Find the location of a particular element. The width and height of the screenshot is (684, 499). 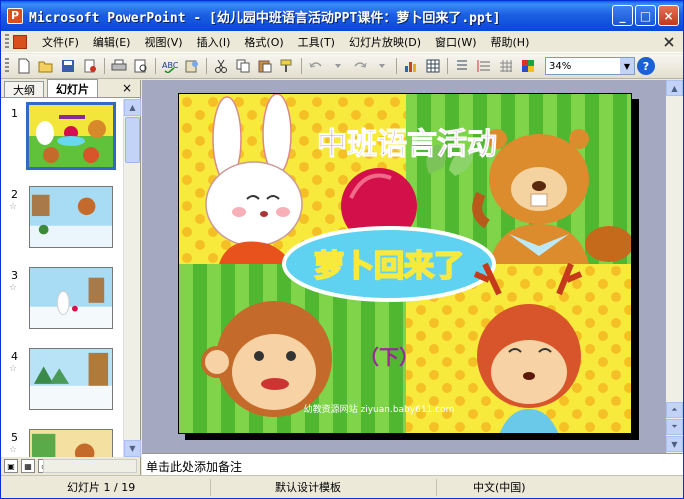

menu-tools: 工具(T) is located at coordinates (316, 42).